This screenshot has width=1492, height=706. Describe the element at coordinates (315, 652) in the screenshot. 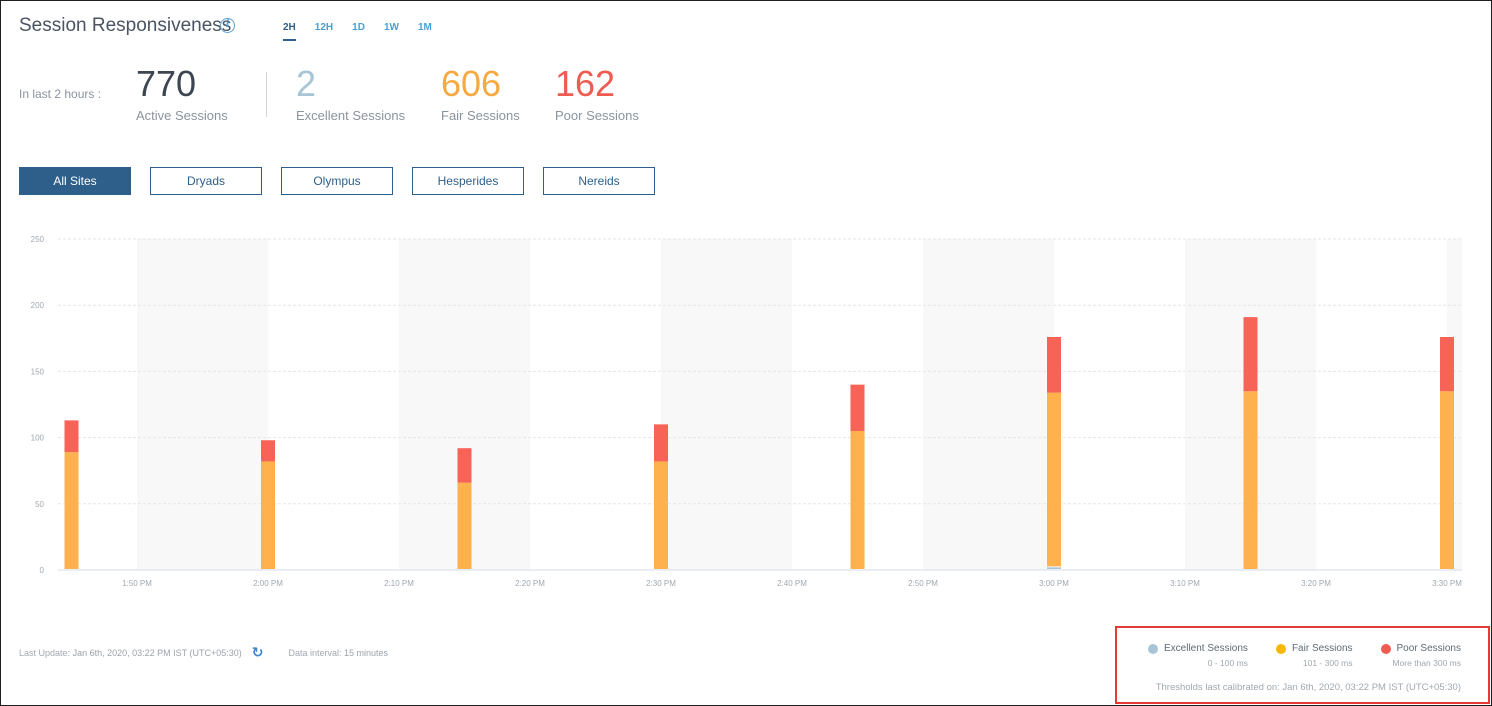

I see `interval-label: Data interval:` at that location.